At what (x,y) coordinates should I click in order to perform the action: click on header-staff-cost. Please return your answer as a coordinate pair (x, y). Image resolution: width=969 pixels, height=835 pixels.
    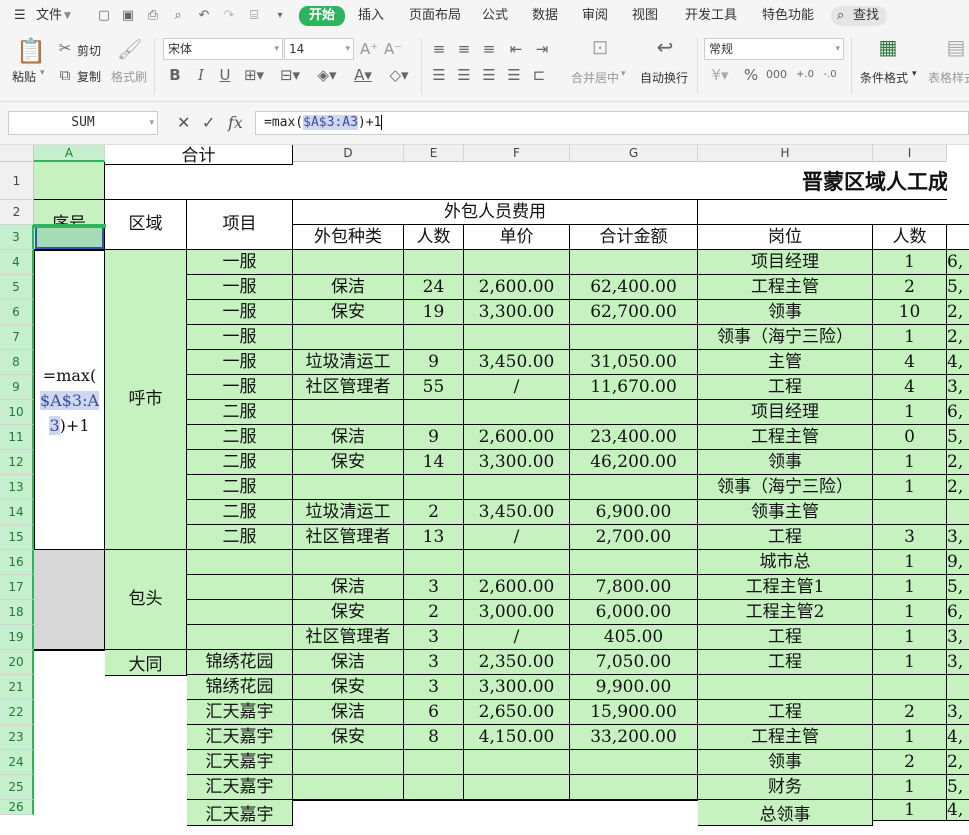
    Looking at the image, I should click on (833, 212).